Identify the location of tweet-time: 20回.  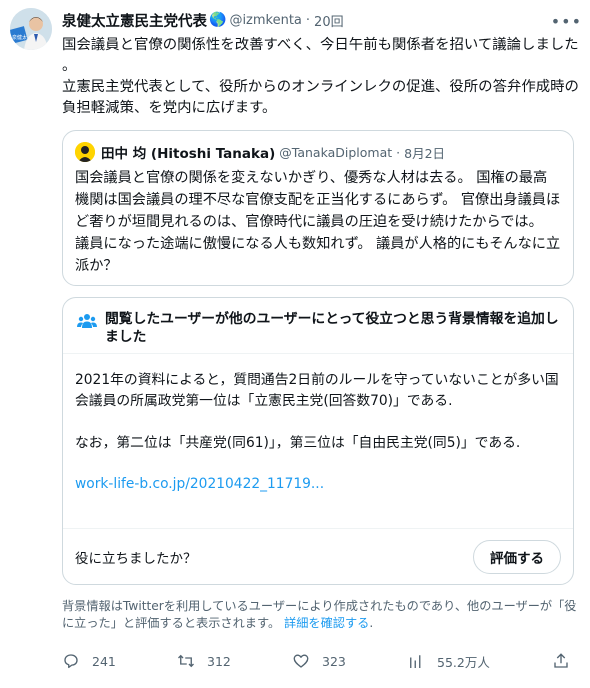
(329, 20).